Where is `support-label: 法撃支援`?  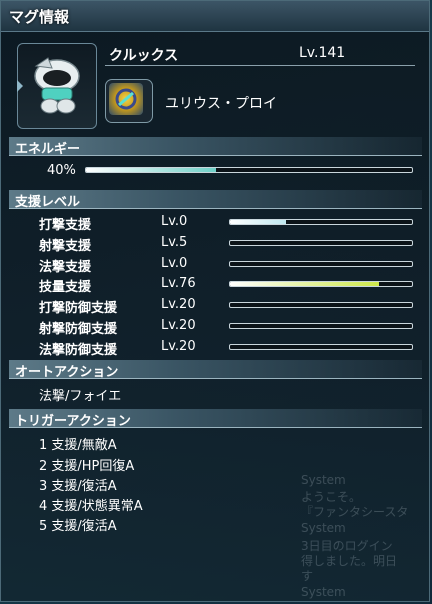
support-label: 法撃支援 is located at coordinates (65, 267).